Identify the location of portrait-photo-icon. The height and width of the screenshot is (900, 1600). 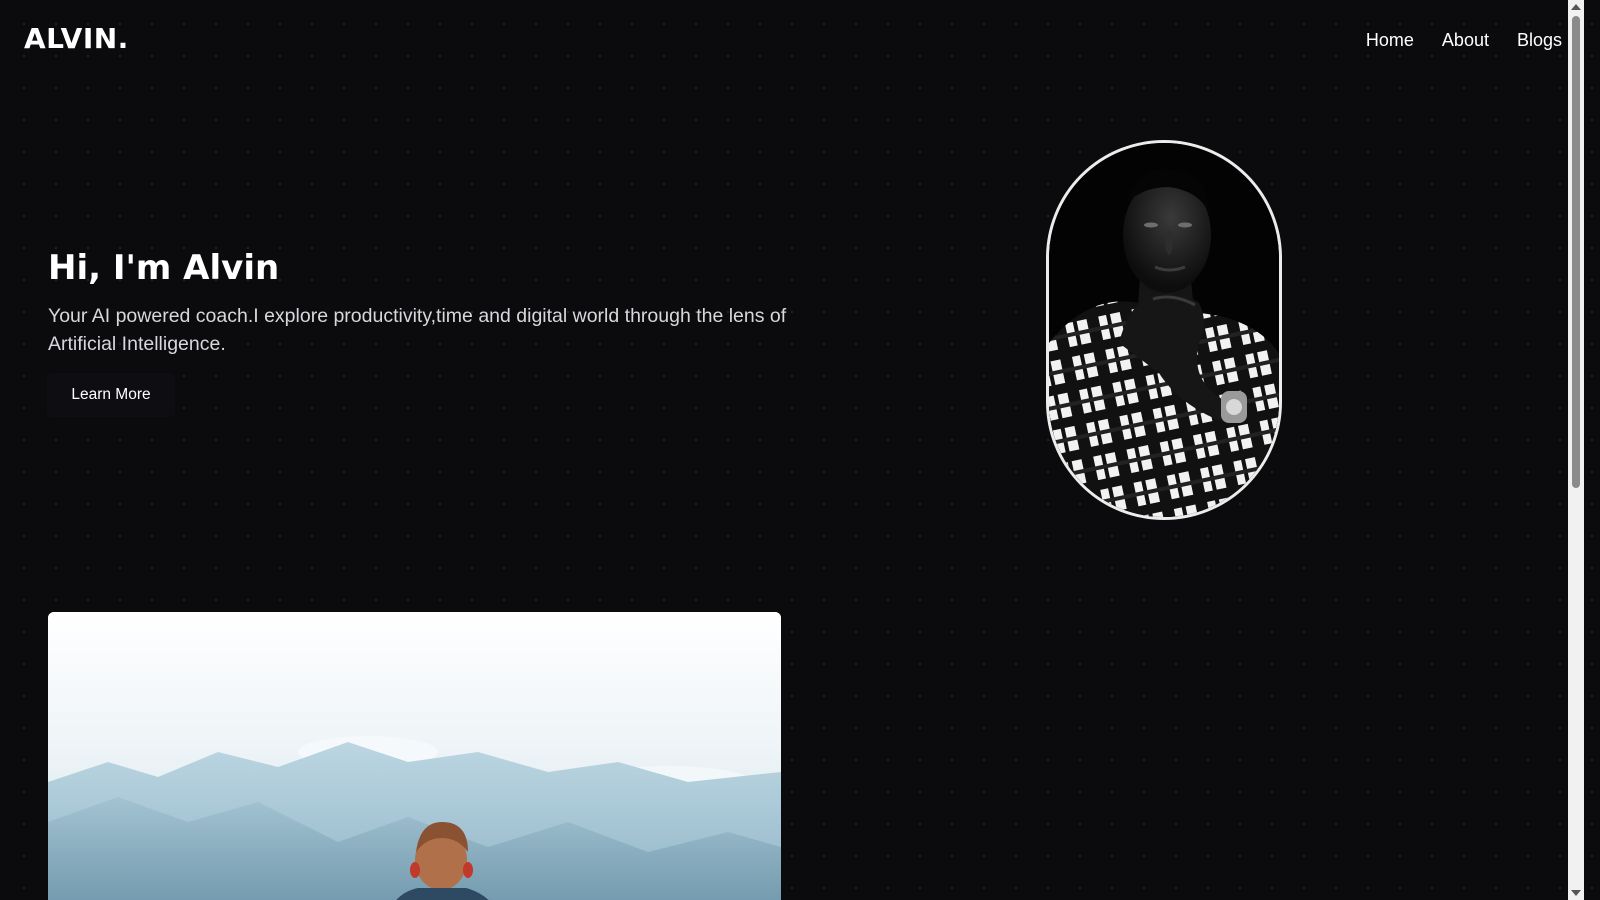
(1164, 330).